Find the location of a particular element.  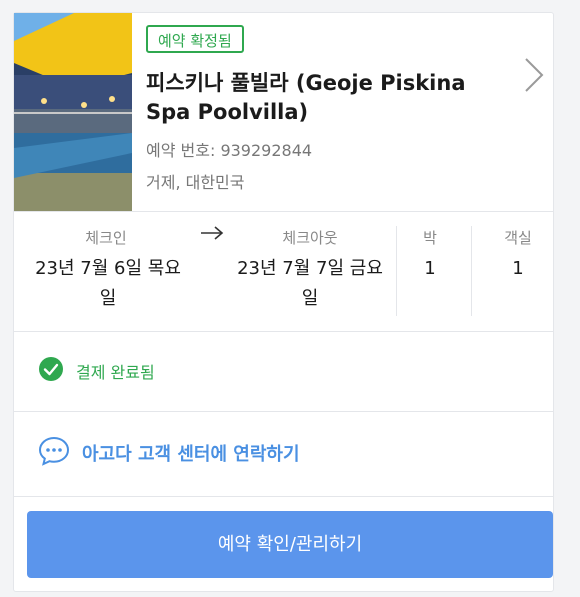

checkout-date-line1: 23년 7월 7일 금요 is located at coordinates (310, 268).